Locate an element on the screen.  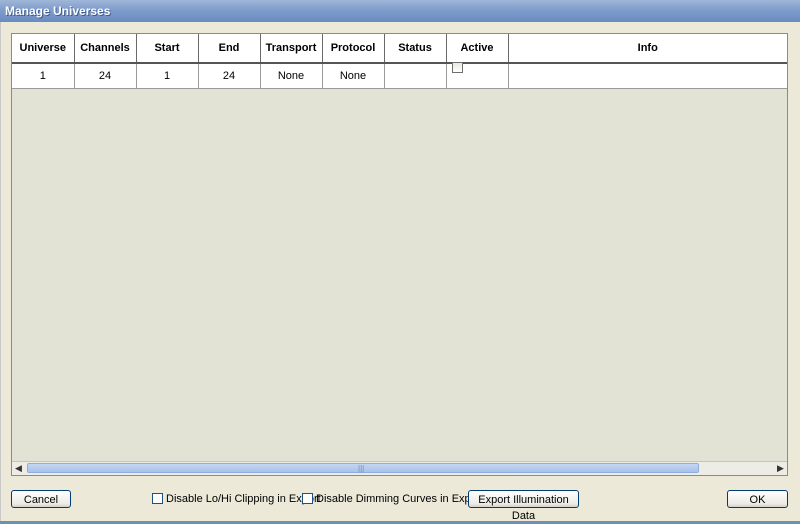
column-header-transport: Transport is located at coordinates (291, 49).